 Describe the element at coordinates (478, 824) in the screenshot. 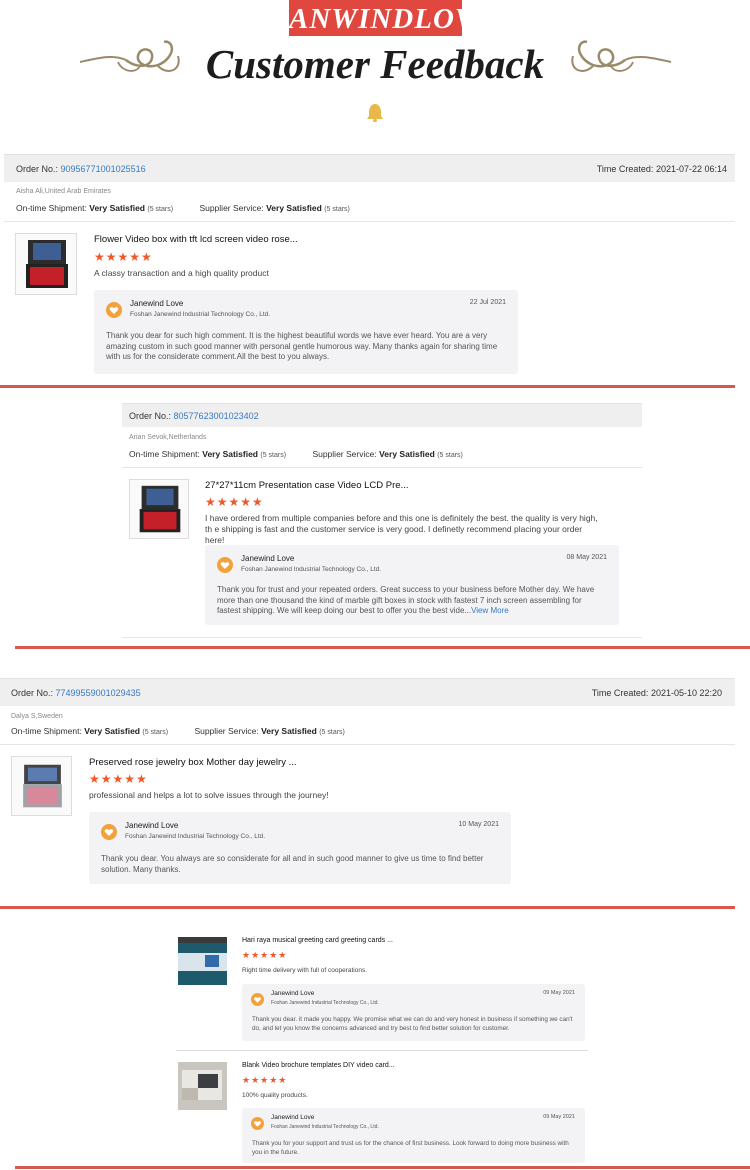

I see `reply-date: 10 May 2021` at that location.